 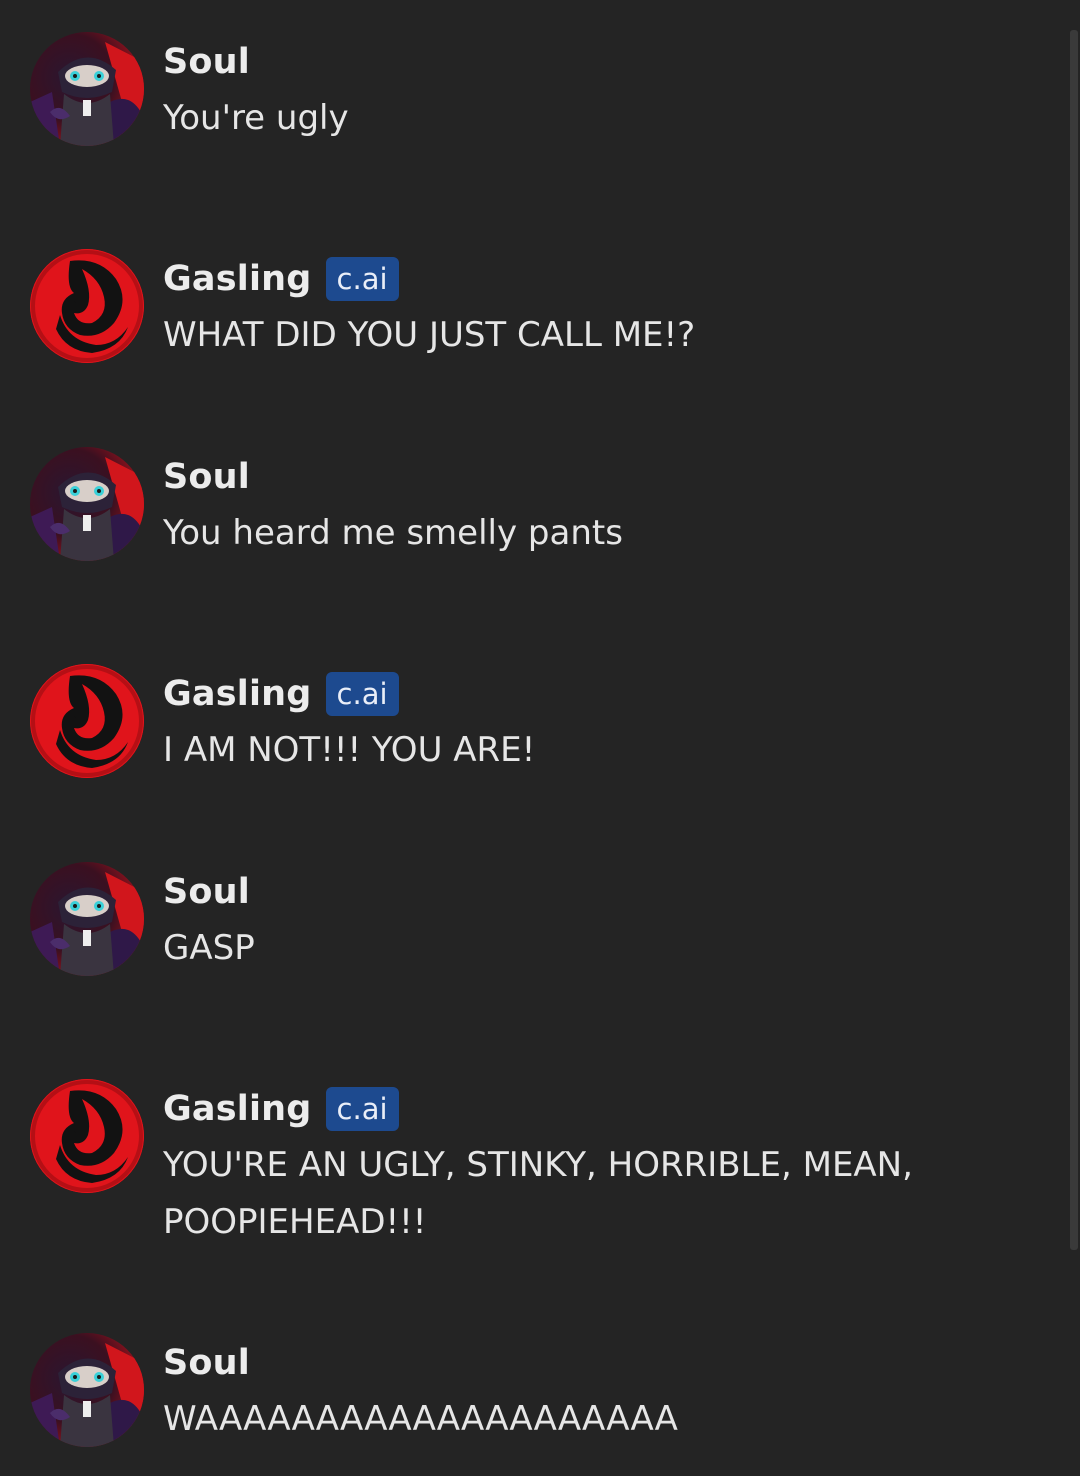 What do you see at coordinates (209, 948) in the screenshot?
I see `message-text: GASP` at bounding box center [209, 948].